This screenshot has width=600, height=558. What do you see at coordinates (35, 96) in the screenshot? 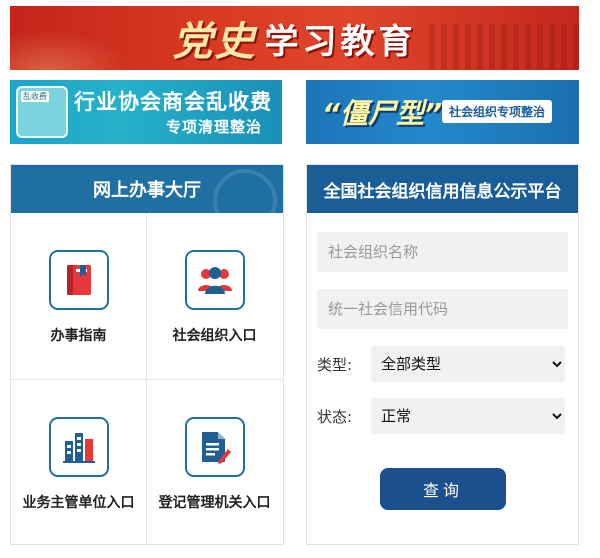
I see `phone-tag: 乱收费` at bounding box center [35, 96].